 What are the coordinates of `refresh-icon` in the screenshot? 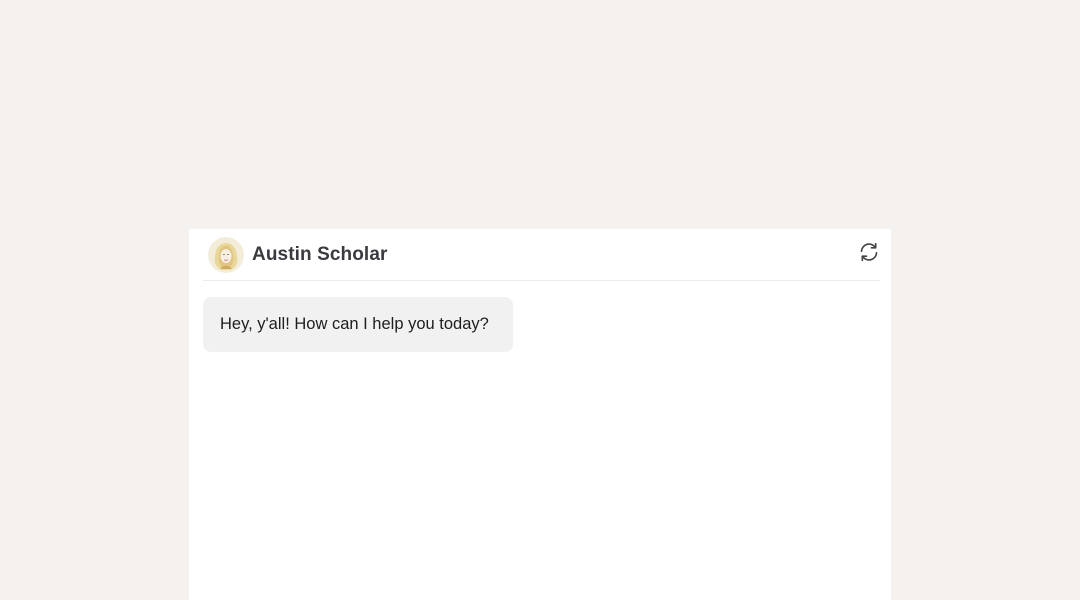 It's located at (869, 252).